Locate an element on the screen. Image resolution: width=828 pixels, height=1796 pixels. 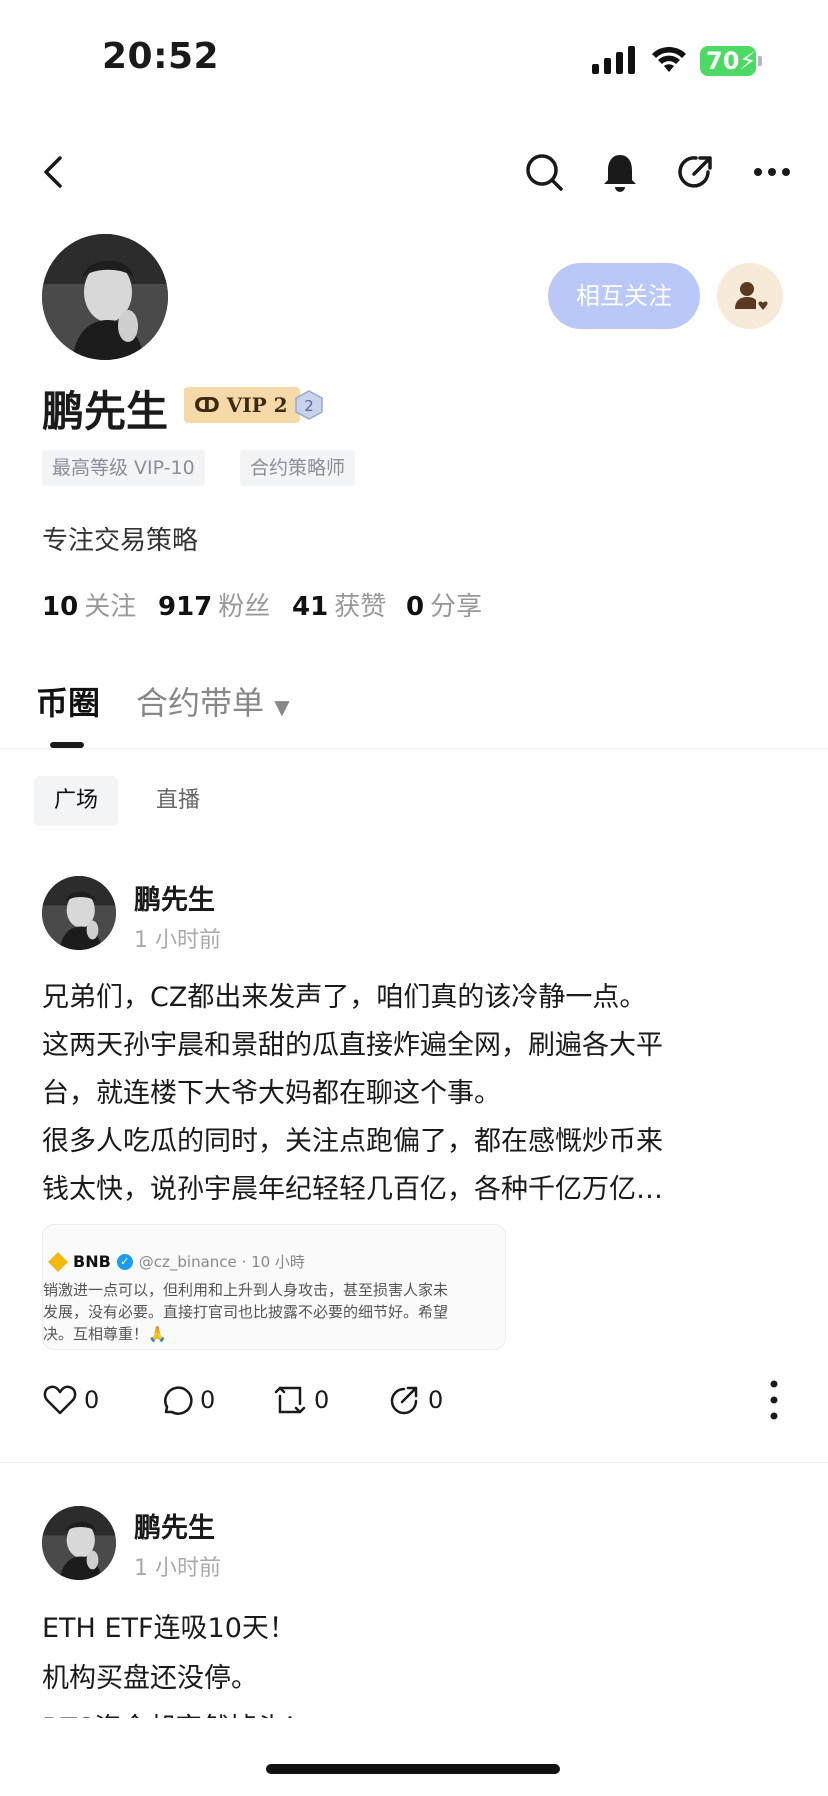
heart-icon is located at coordinates (60, 1400).